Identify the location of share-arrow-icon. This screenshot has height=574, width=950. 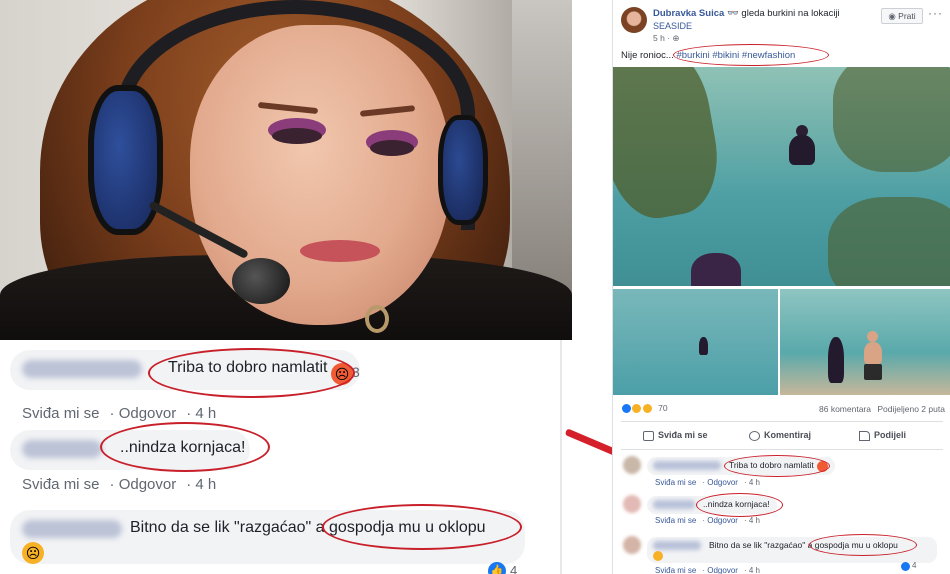
(864, 435).